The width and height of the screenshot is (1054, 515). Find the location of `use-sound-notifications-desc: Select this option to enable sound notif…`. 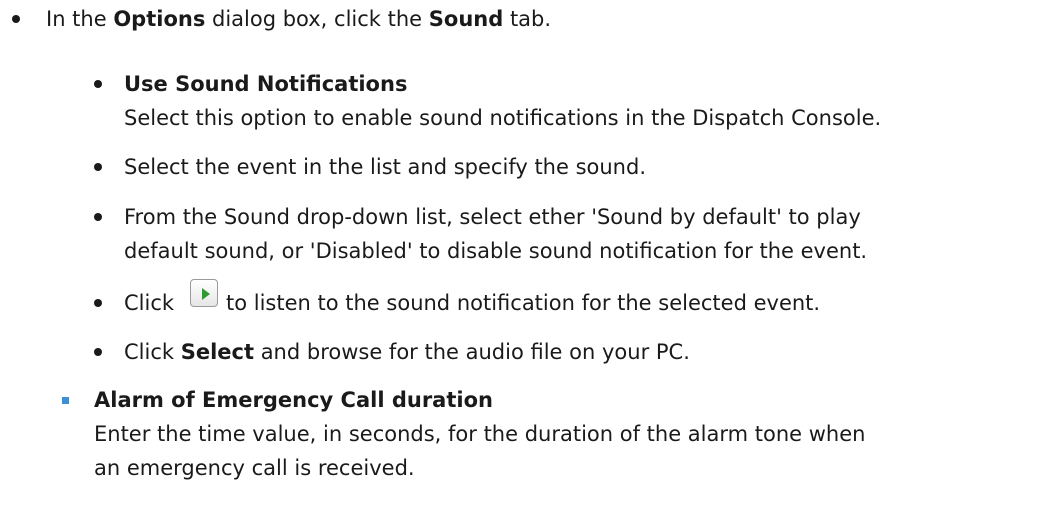

use-sound-notifications-desc: Select this option to enable sound notif… is located at coordinates (503, 118).